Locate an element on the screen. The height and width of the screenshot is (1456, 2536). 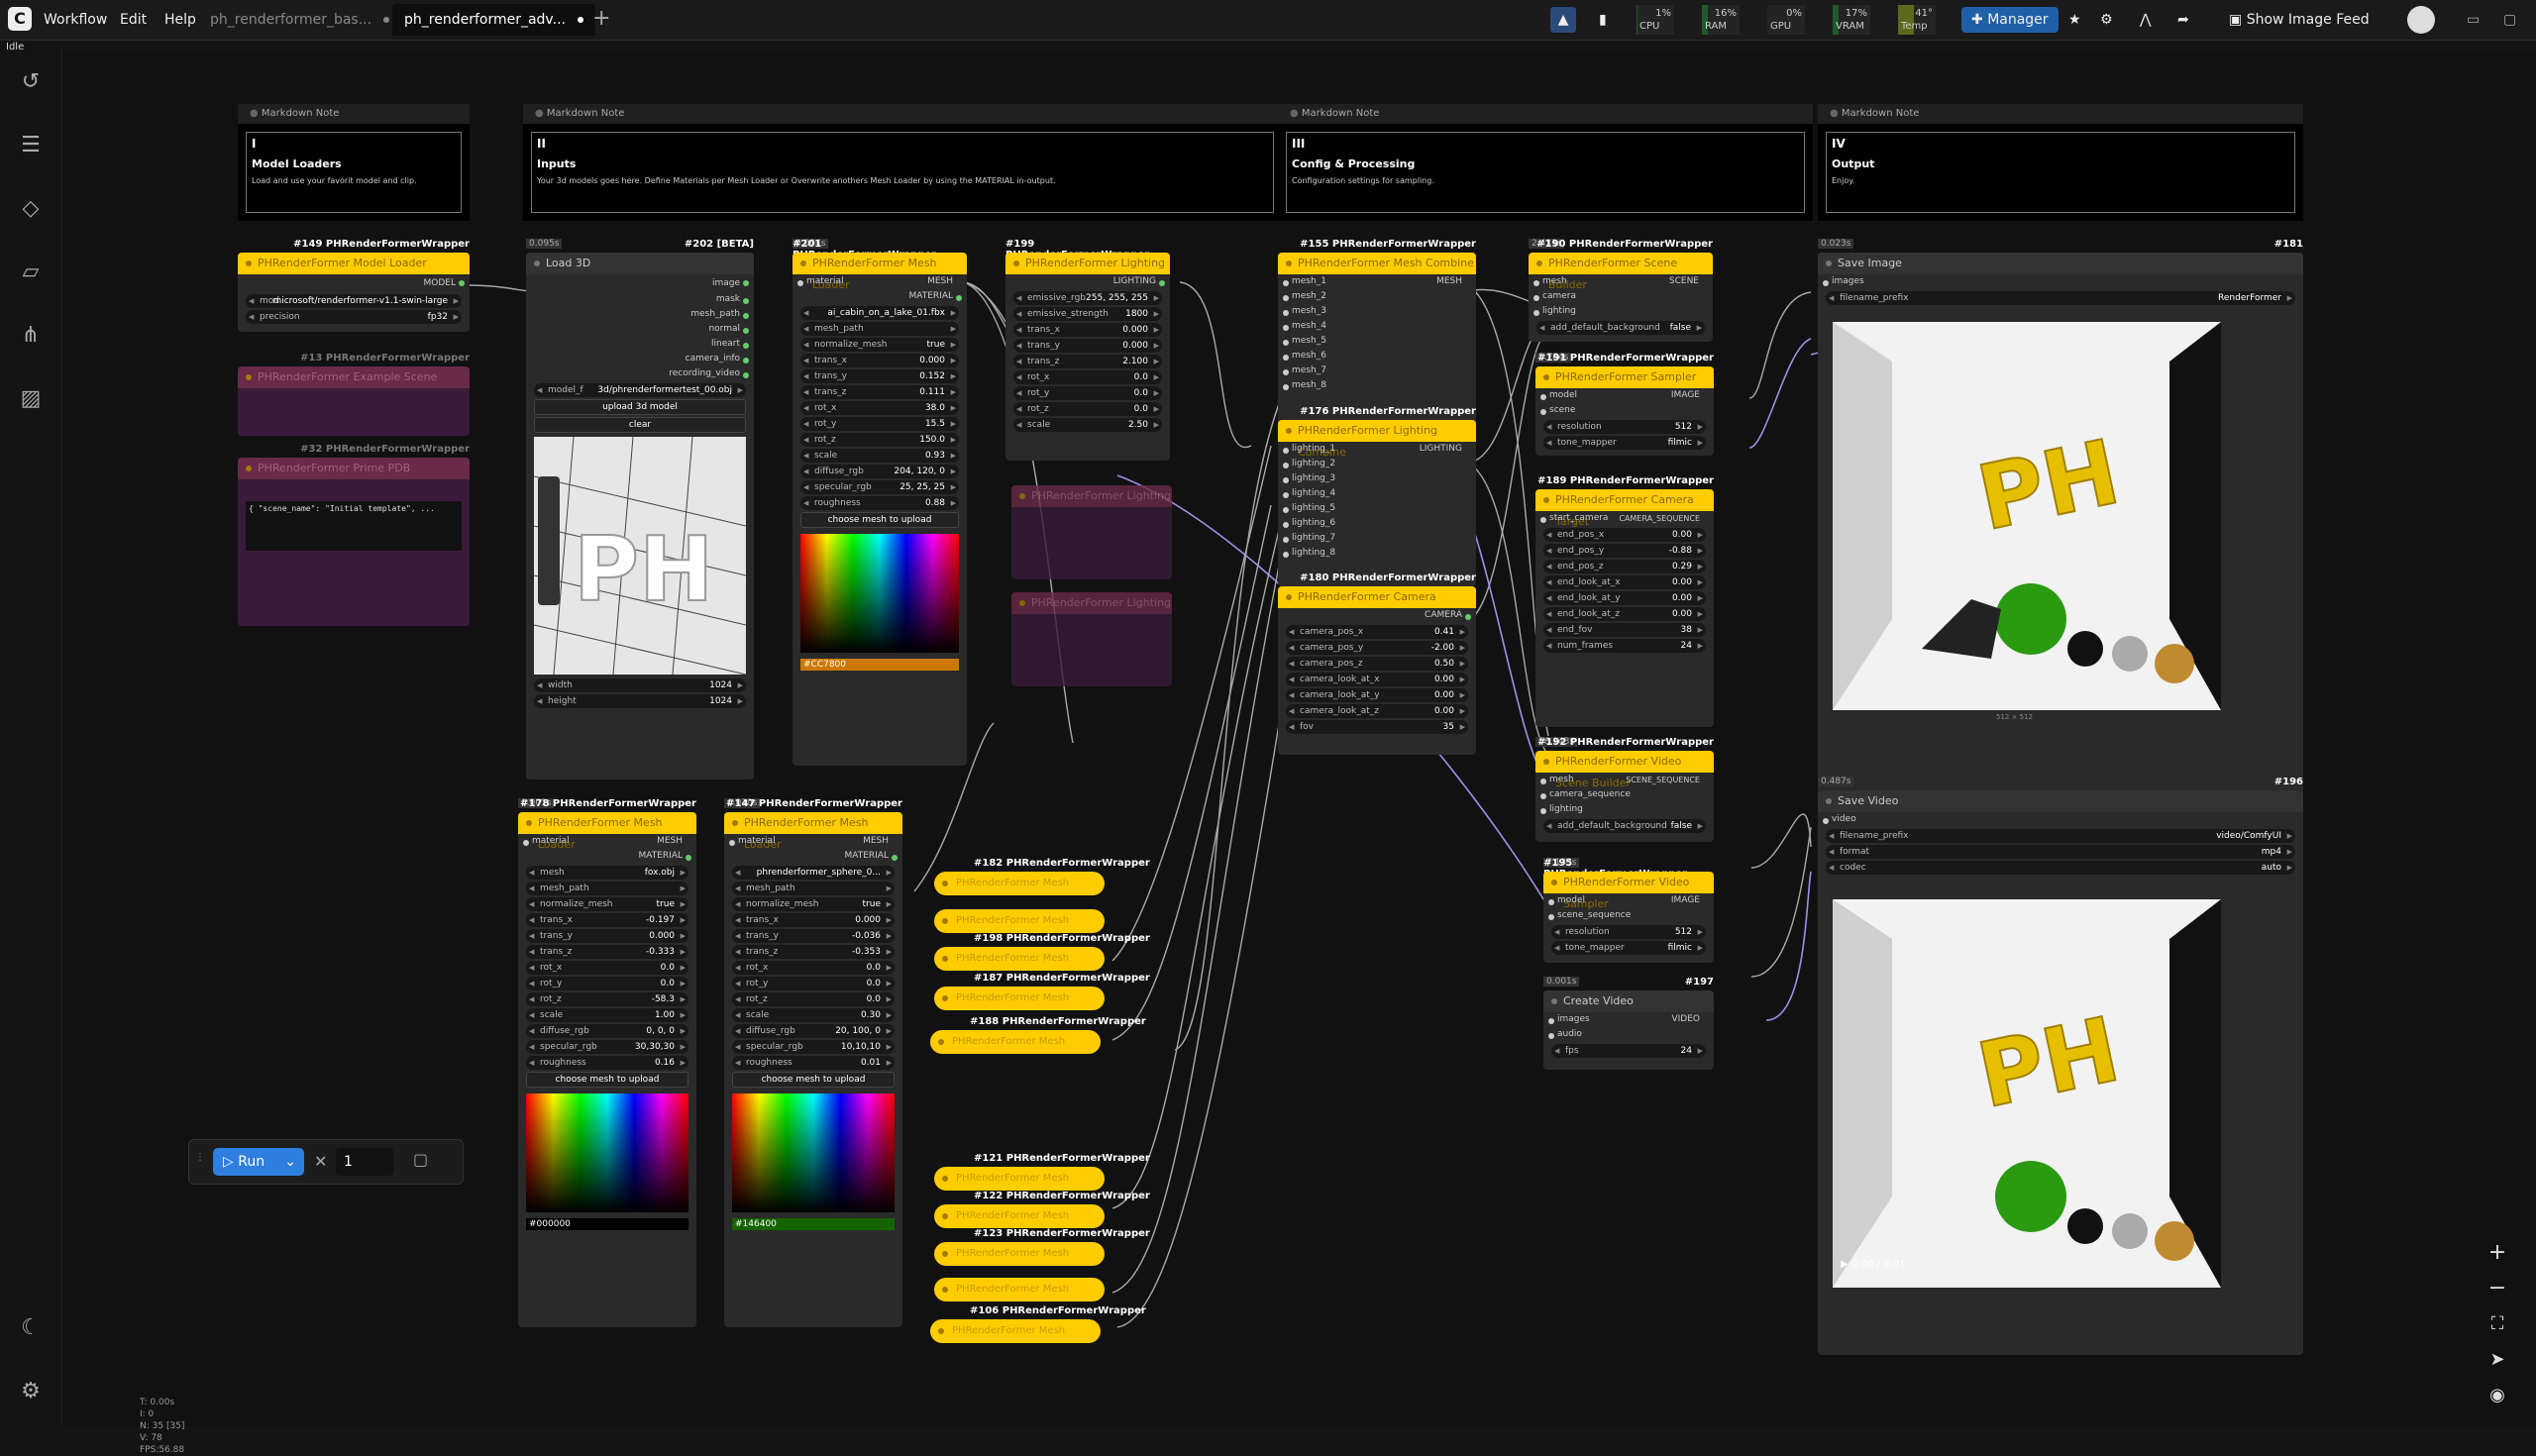
input-images: images is located at coordinates (2060, 281).